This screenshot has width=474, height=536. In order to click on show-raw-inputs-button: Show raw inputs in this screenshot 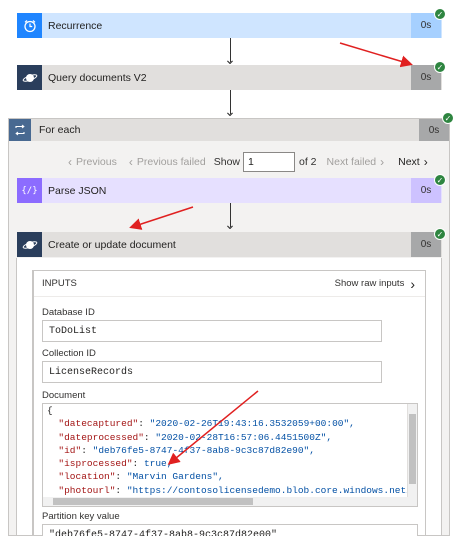, I will do `click(370, 283)`.